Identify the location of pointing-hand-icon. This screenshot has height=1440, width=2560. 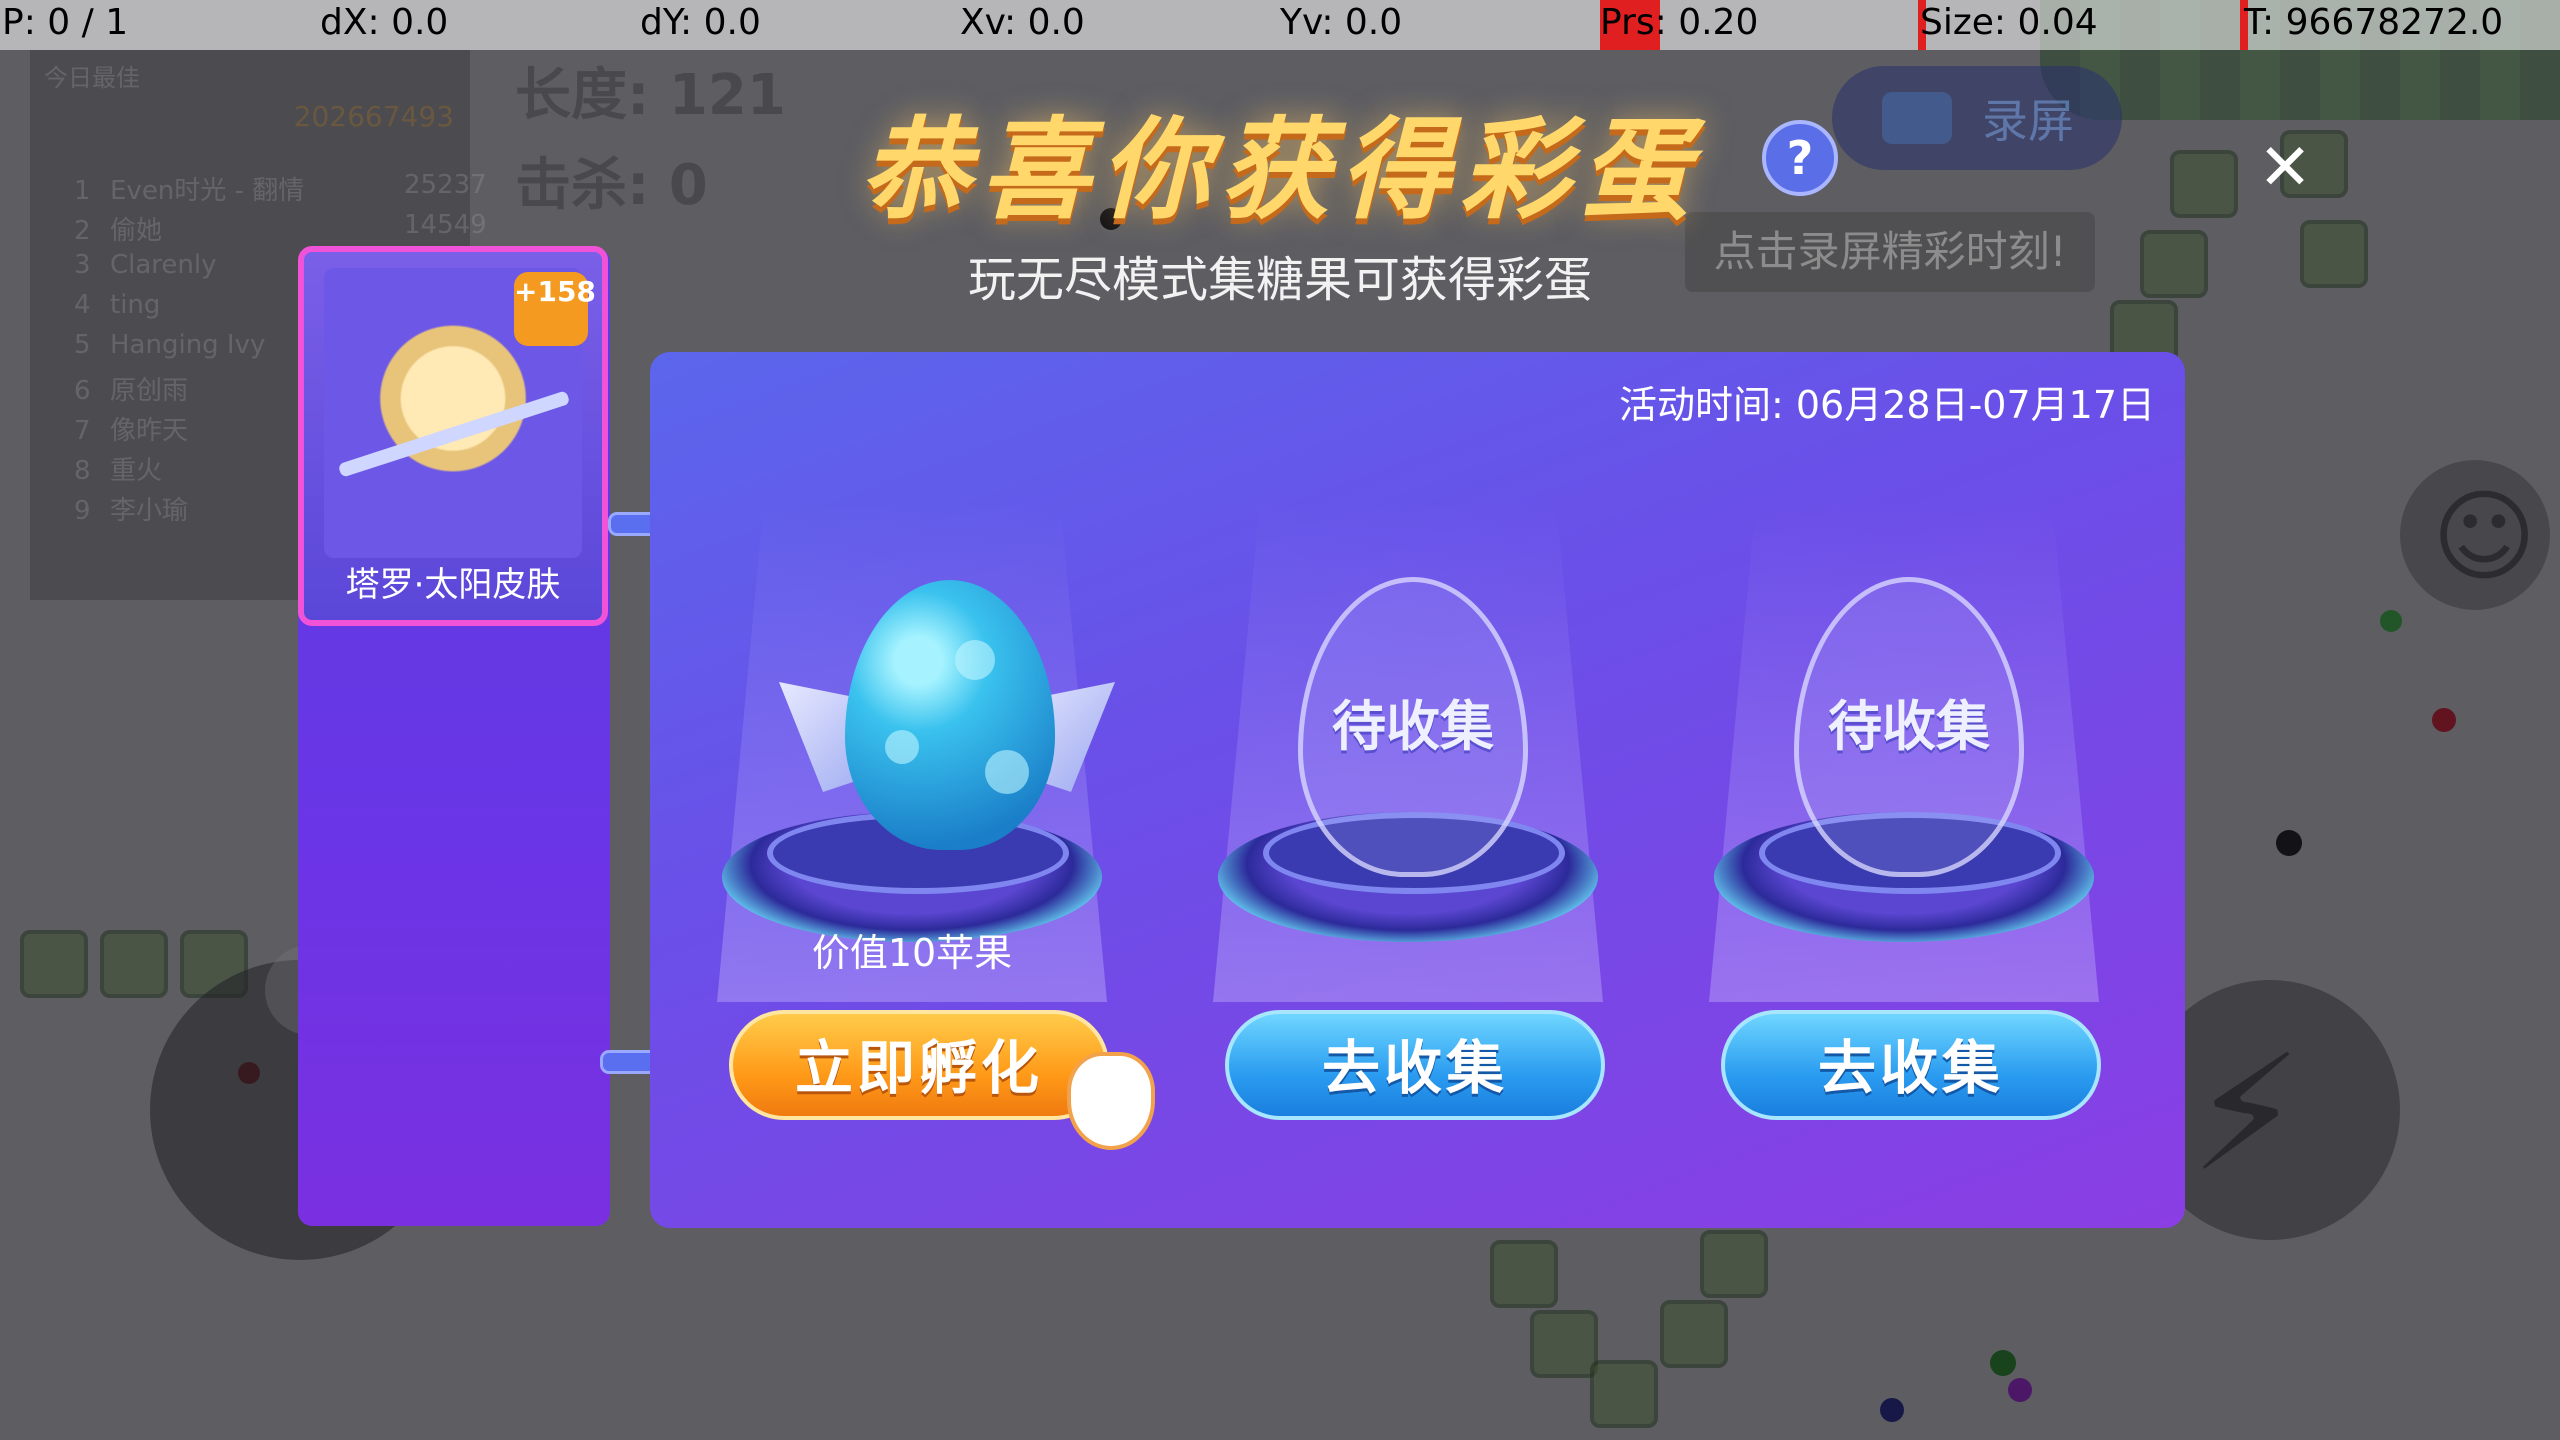
(1111, 1101).